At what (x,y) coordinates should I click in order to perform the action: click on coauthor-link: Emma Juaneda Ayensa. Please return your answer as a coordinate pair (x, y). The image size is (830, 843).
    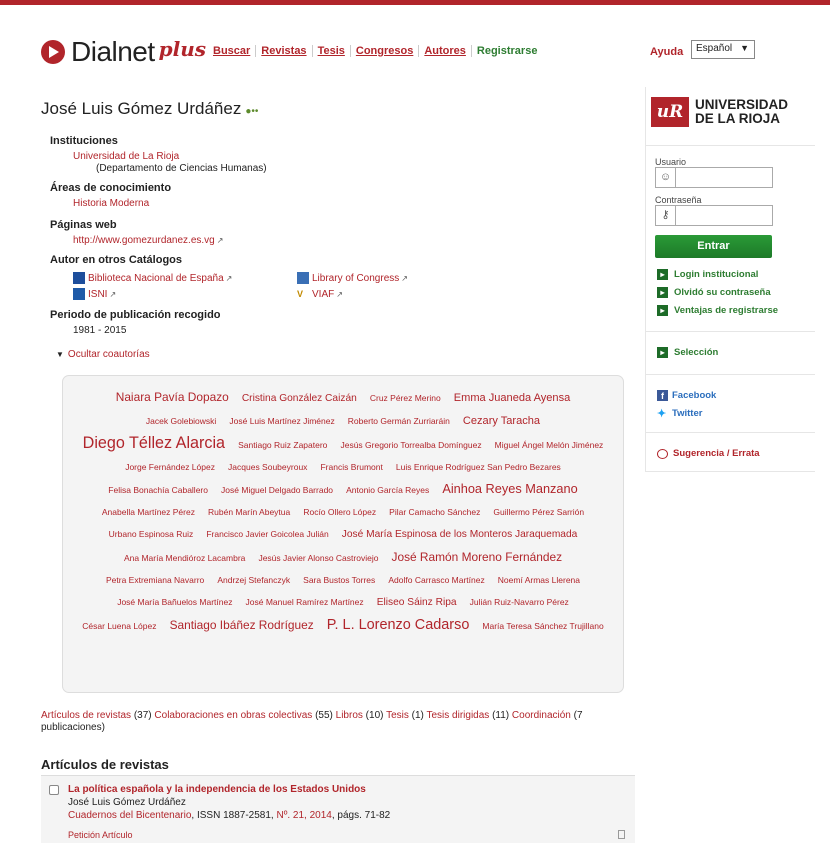
    Looking at the image, I should click on (512, 398).